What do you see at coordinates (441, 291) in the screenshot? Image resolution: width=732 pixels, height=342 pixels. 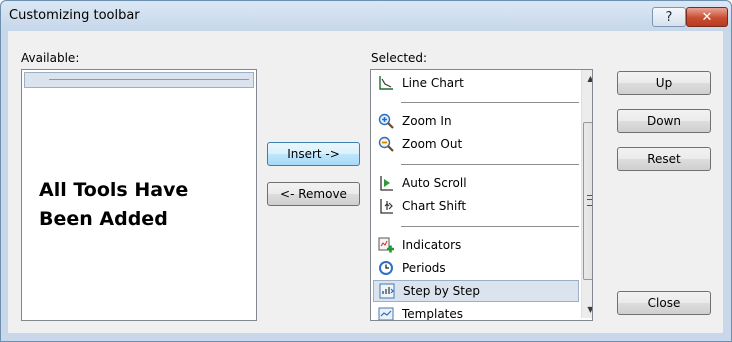 I see `item-label: Step by Step` at bounding box center [441, 291].